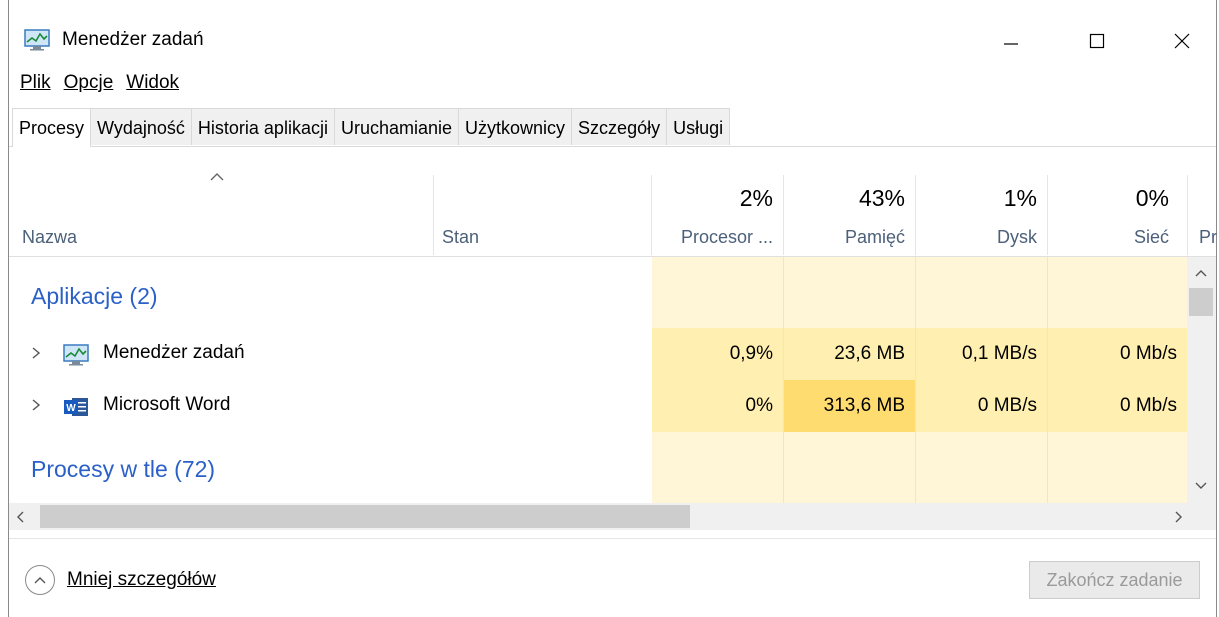 Image resolution: width=1219 pixels, height=617 pixels. I want to click on word-icon: W, so click(76, 407).